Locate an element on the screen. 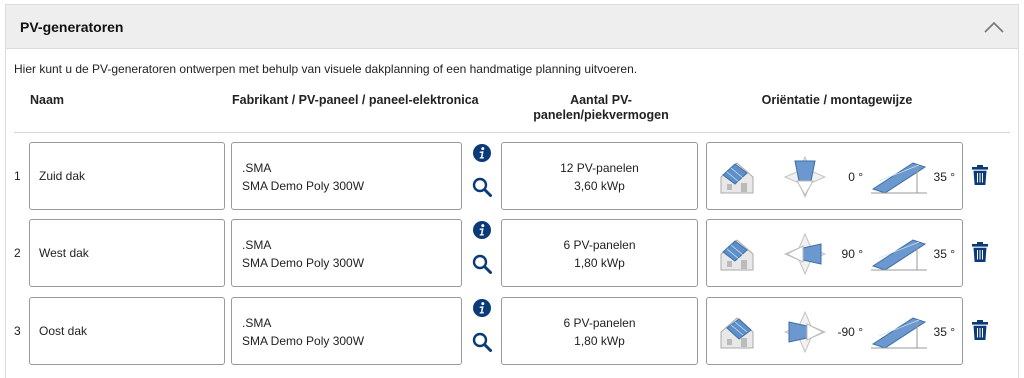 The width and height of the screenshot is (1024, 378). column-header-count: Aantal PV- panelen/piekvermogen is located at coordinates (601, 108).